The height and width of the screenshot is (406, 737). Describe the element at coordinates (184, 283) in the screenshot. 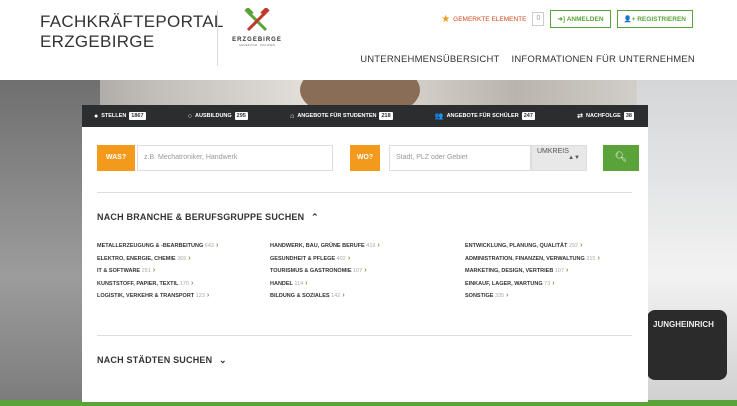

I see `category-count: 170` at that location.